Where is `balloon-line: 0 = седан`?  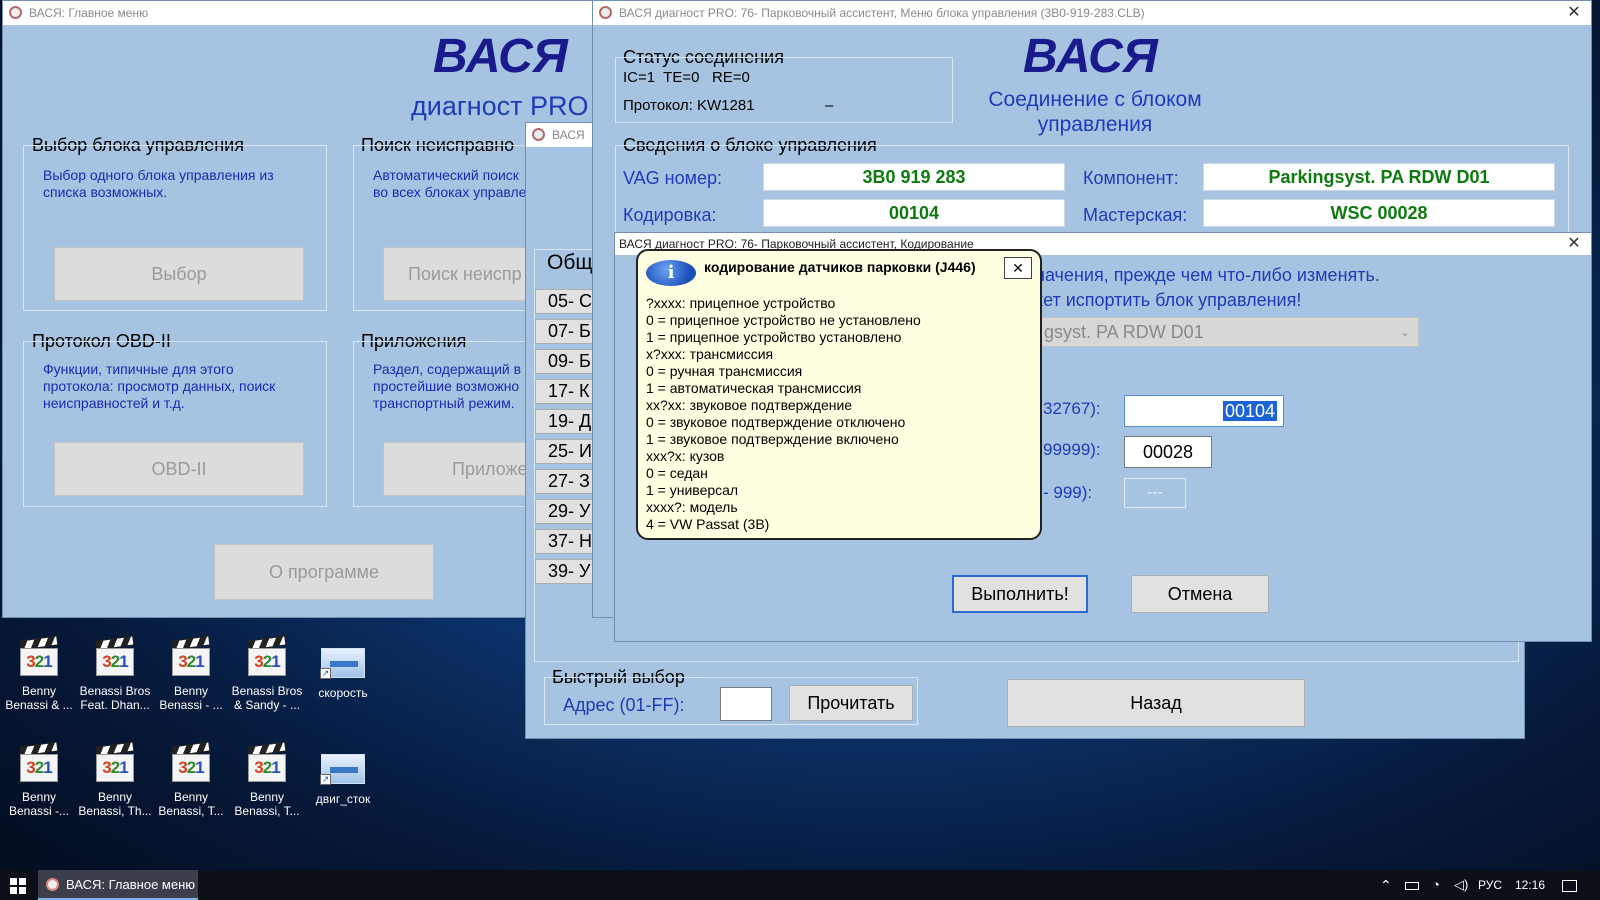 balloon-line: 0 = седан is located at coordinates (677, 473).